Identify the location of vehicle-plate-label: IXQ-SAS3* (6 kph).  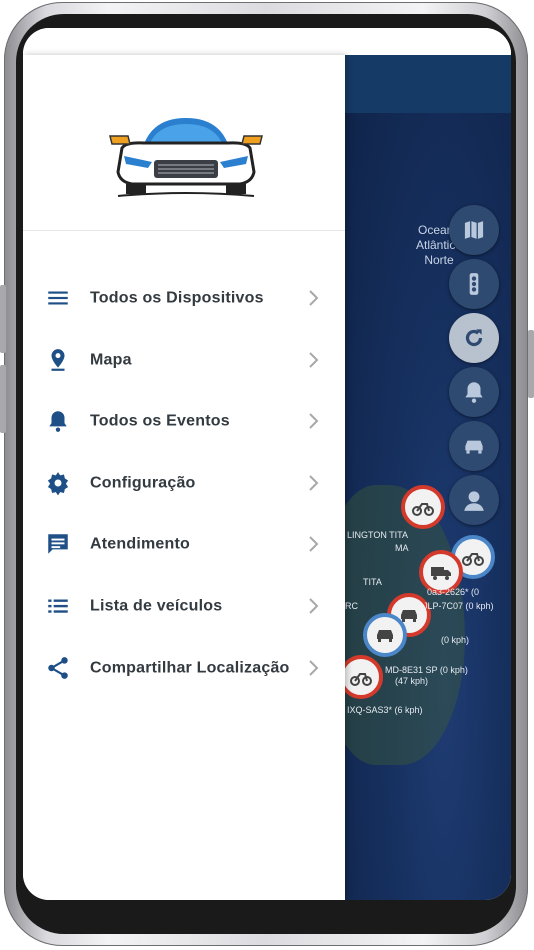
(385, 710).